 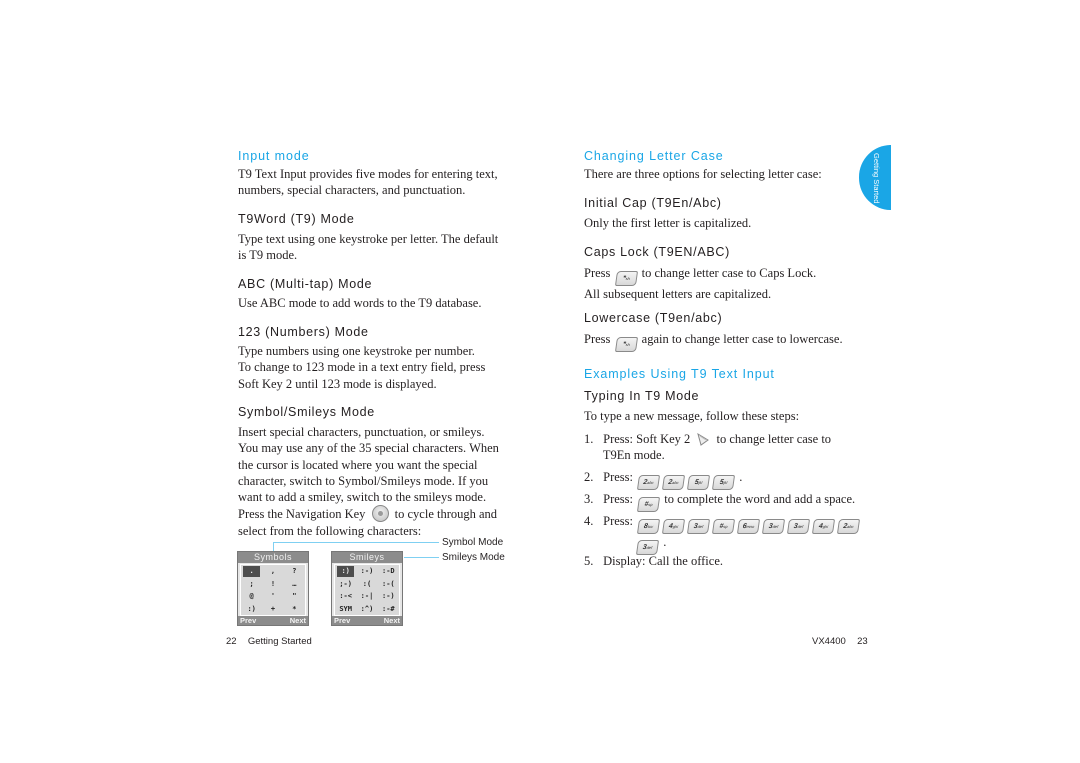 I want to click on symbol-cell: @, so click(x=251, y=596).